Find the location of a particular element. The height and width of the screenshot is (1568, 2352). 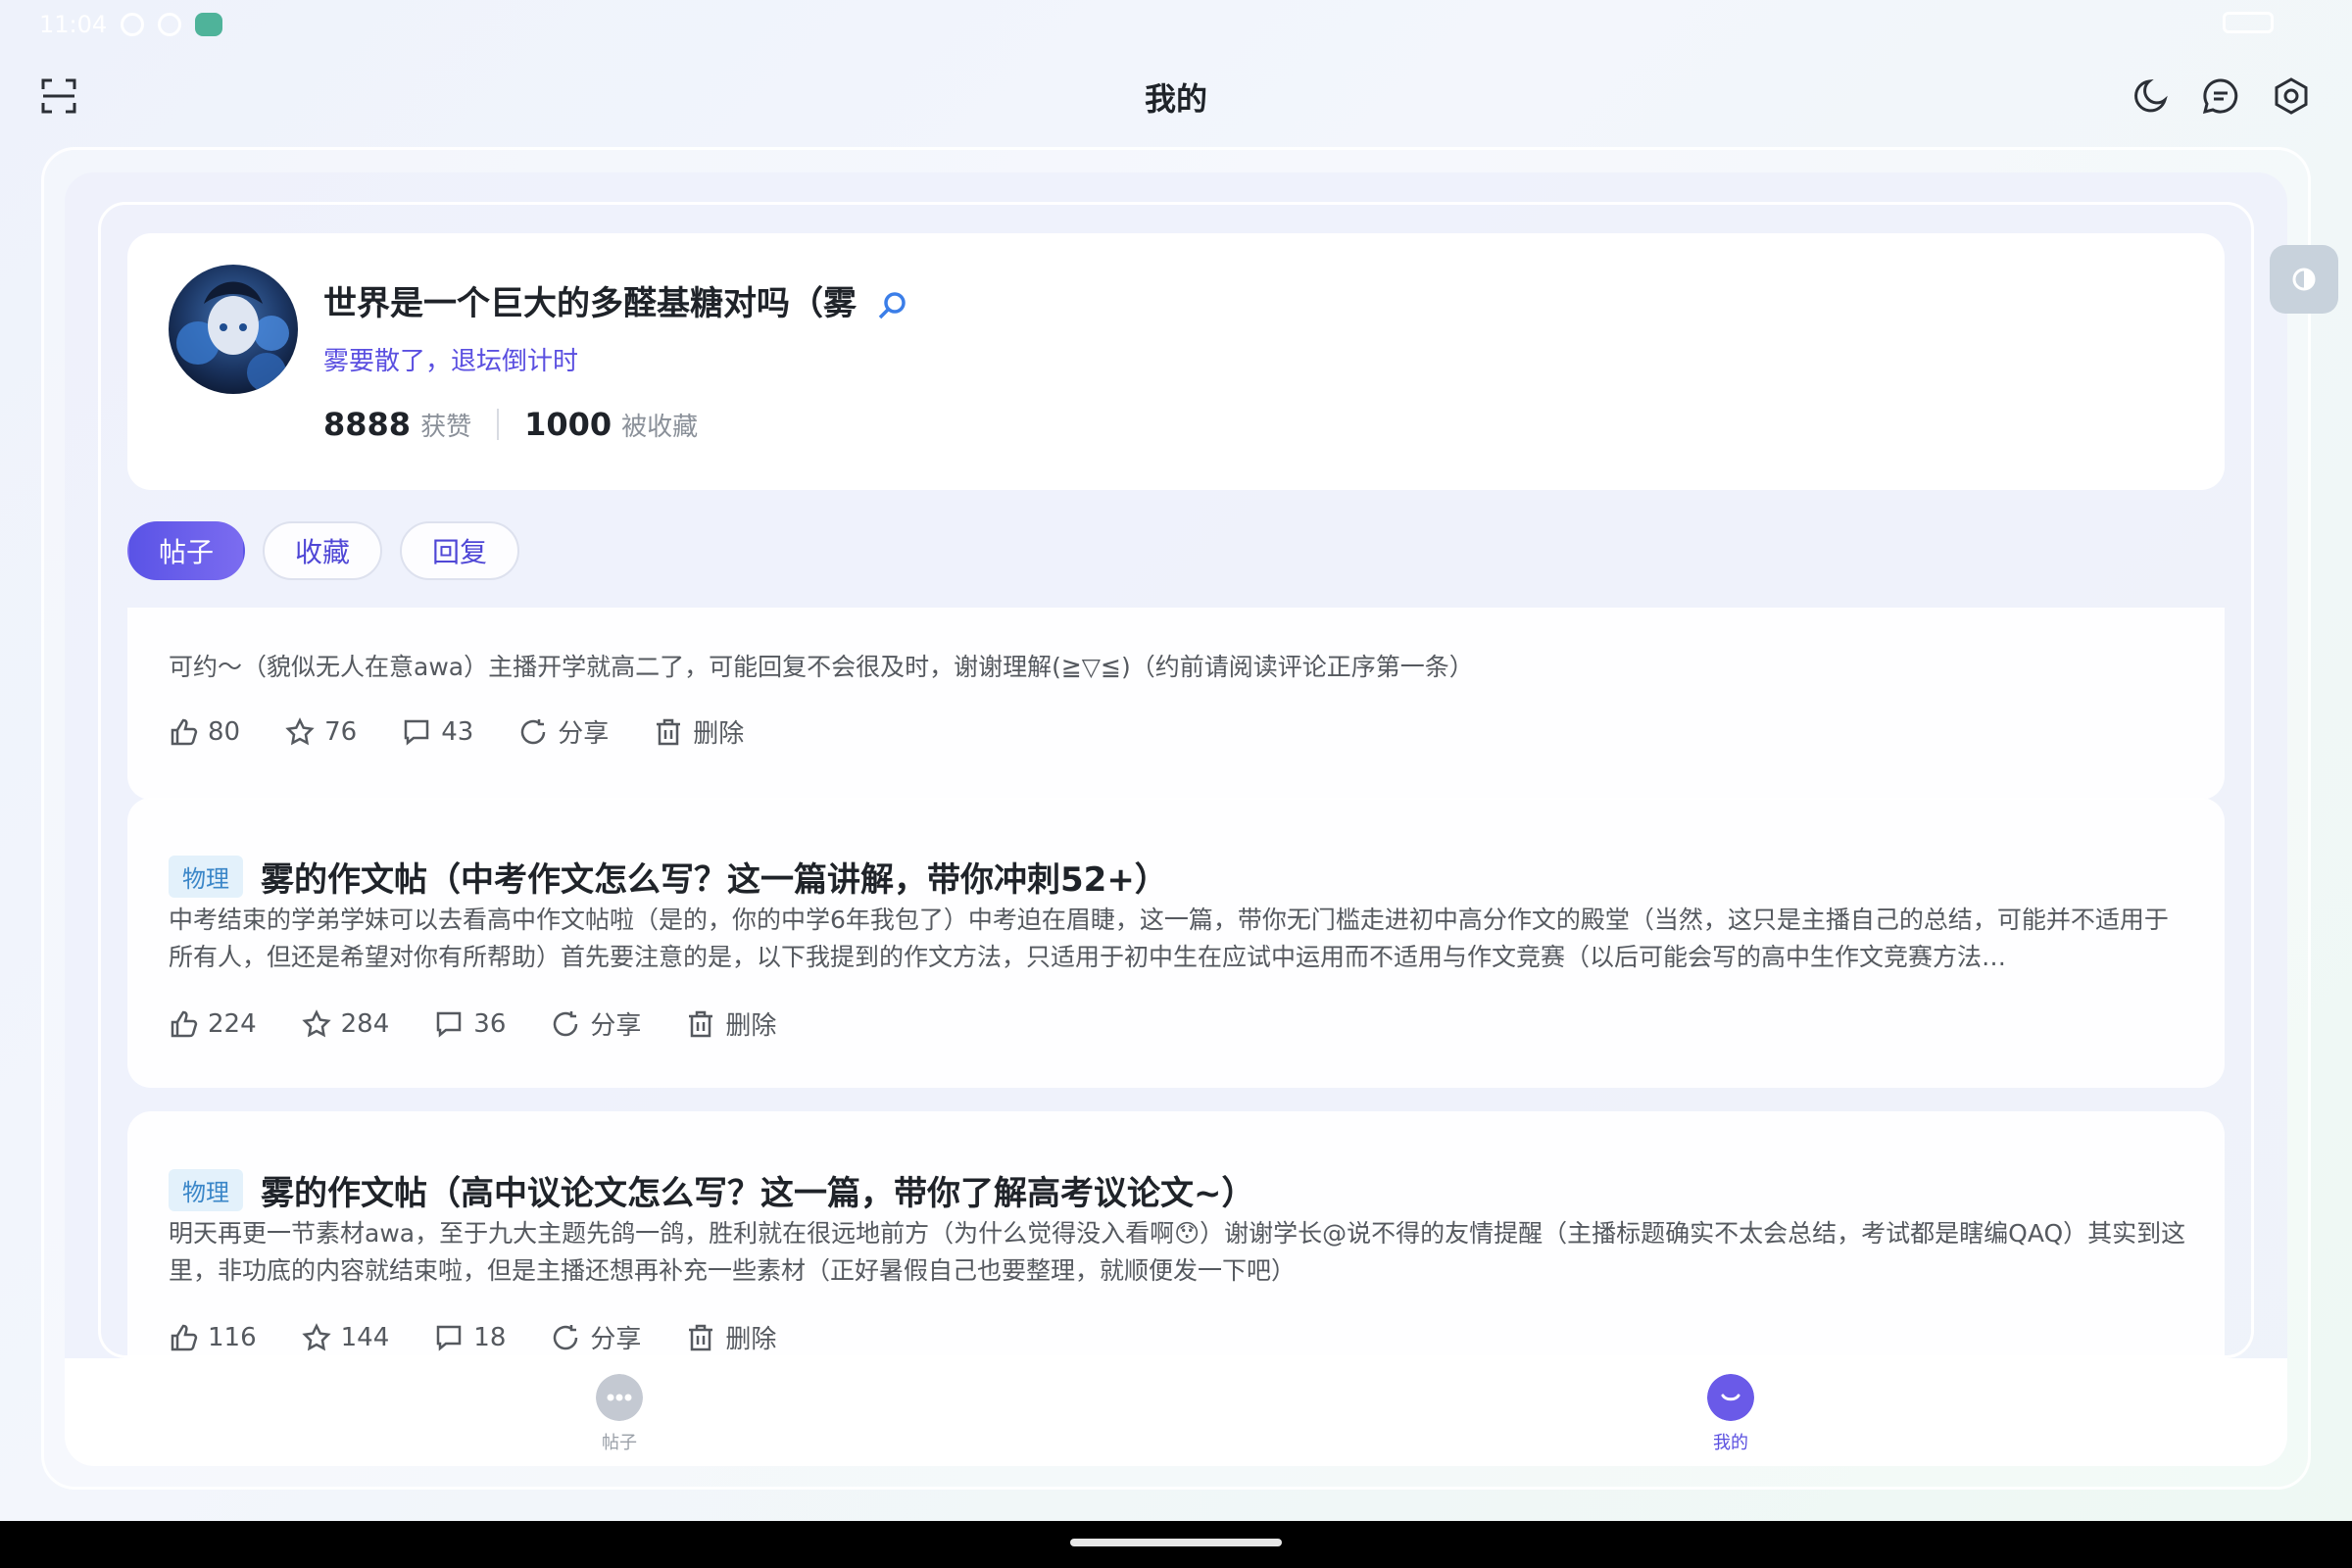

post-title: 雾的作文帖（中考作文怎么写？这一篇讲解，带你冲刺52+） is located at coordinates (714, 880).